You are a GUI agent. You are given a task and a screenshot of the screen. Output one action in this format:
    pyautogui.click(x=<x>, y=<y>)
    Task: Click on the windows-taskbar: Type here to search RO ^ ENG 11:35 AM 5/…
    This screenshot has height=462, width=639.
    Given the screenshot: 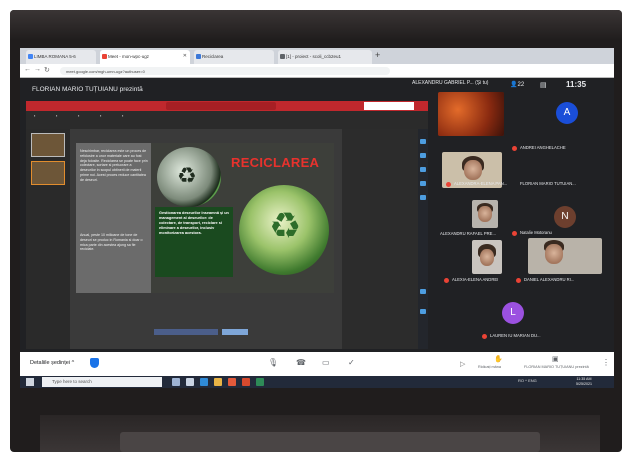 What is the action you would take?
    pyautogui.click(x=317, y=382)
    